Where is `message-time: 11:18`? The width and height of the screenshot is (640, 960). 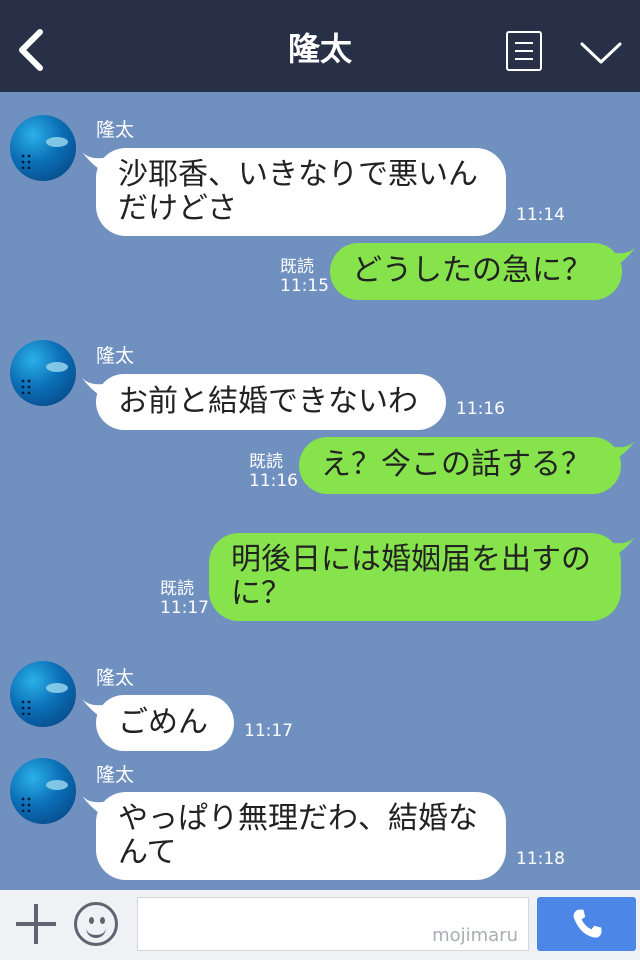 message-time: 11:18 is located at coordinates (540, 859).